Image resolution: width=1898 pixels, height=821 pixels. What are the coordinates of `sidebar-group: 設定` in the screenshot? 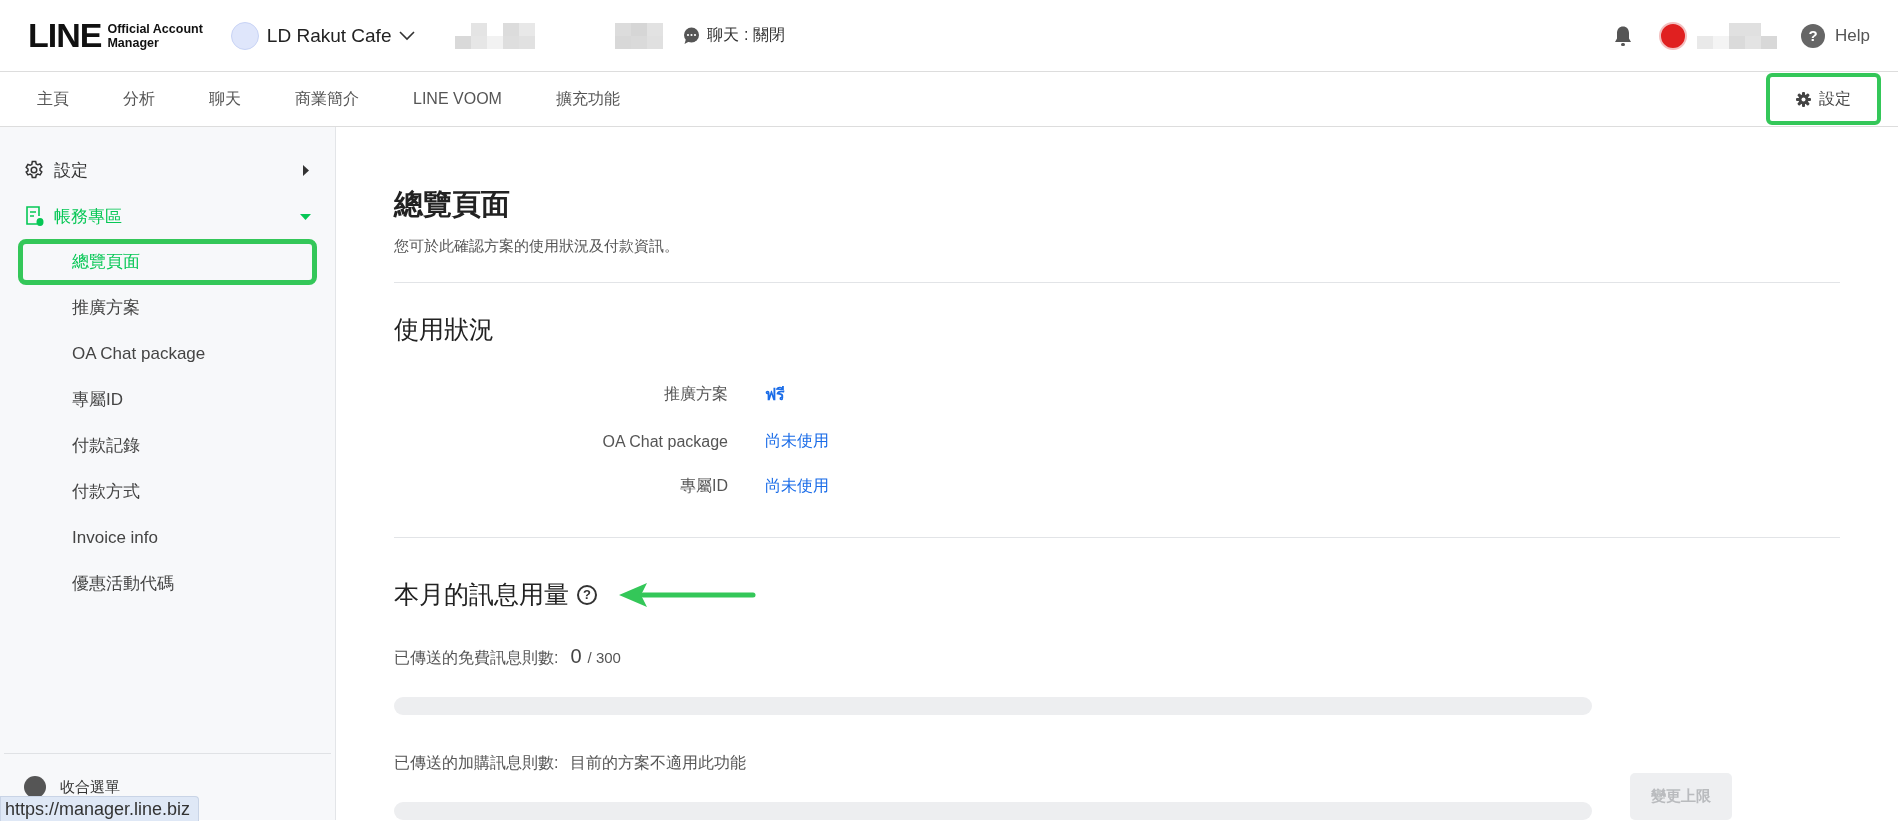 It's located at (167, 170).